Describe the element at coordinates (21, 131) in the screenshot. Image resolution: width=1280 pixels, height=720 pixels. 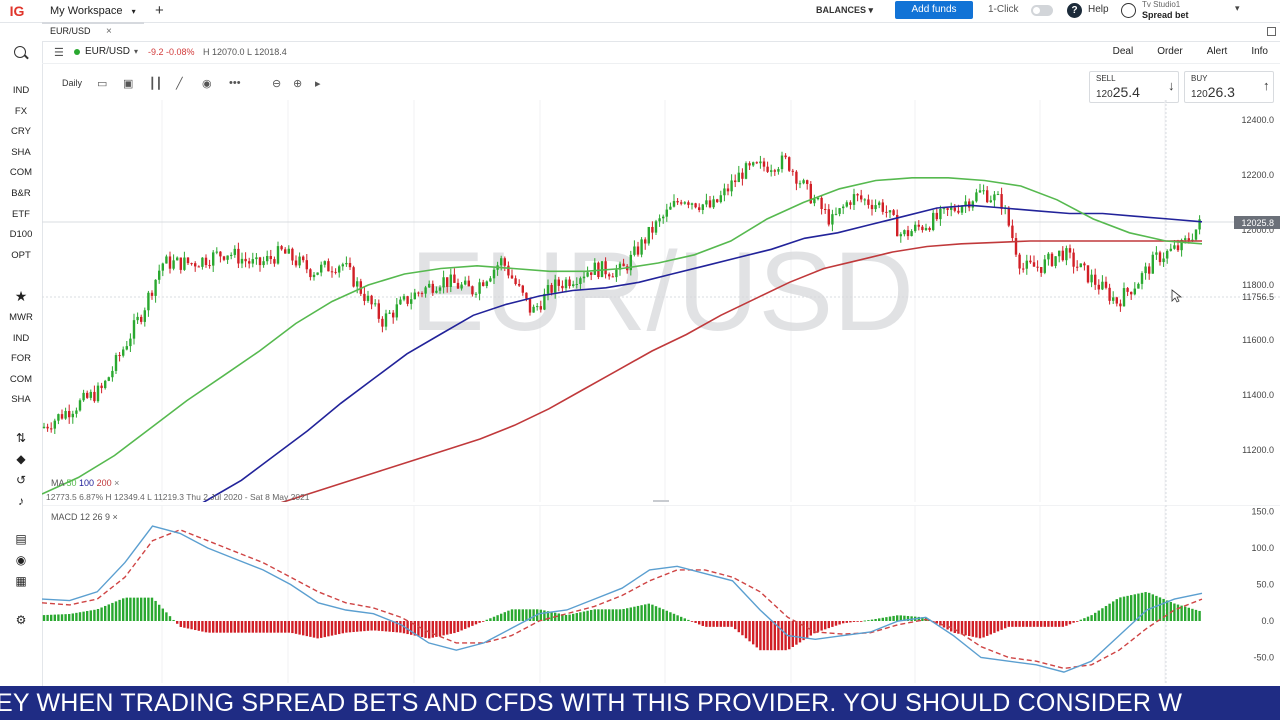
I see `sidebar-market-cry: CRY` at that location.